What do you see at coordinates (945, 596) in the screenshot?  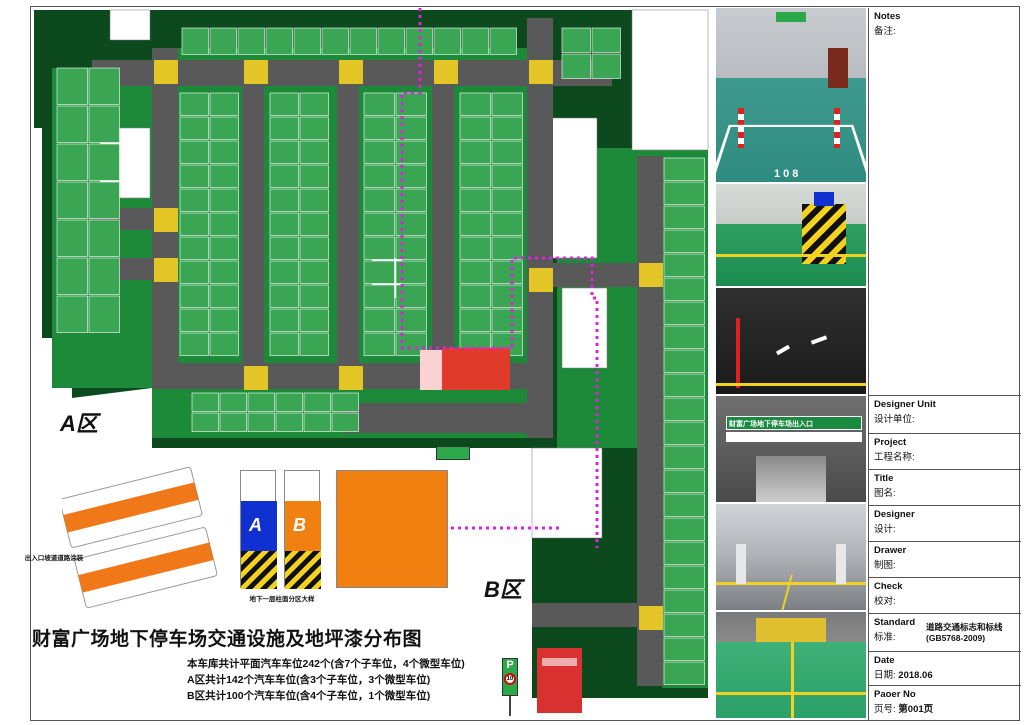 I see `check-cell: Check 校对:` at bounding box center [945, 596].